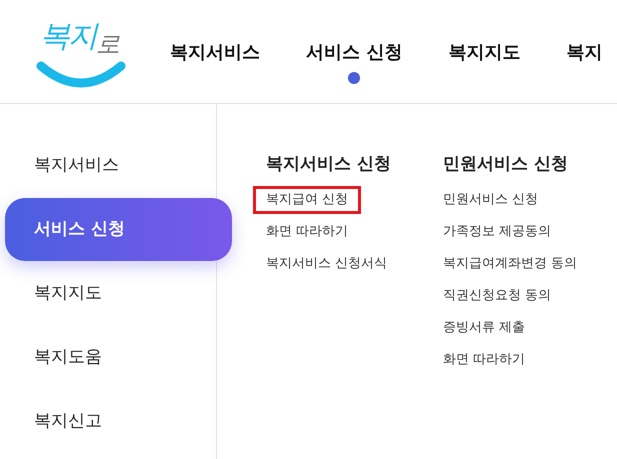 This screenshot has height=459, width=617. I want to click on nav-tab: 복지서비스, so click(215, 62).